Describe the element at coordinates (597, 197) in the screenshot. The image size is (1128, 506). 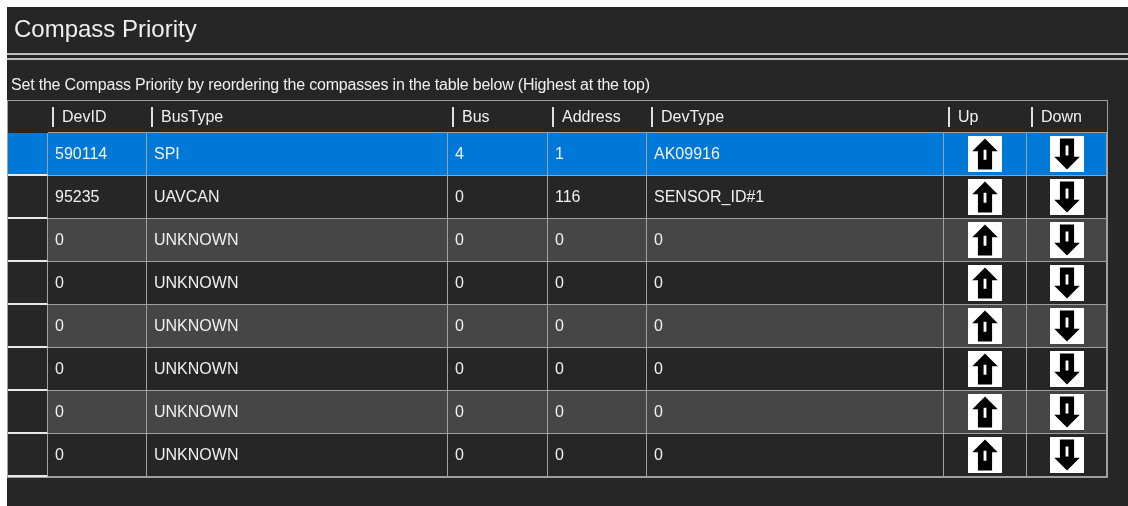
I see `table-cell: 116` at that location.